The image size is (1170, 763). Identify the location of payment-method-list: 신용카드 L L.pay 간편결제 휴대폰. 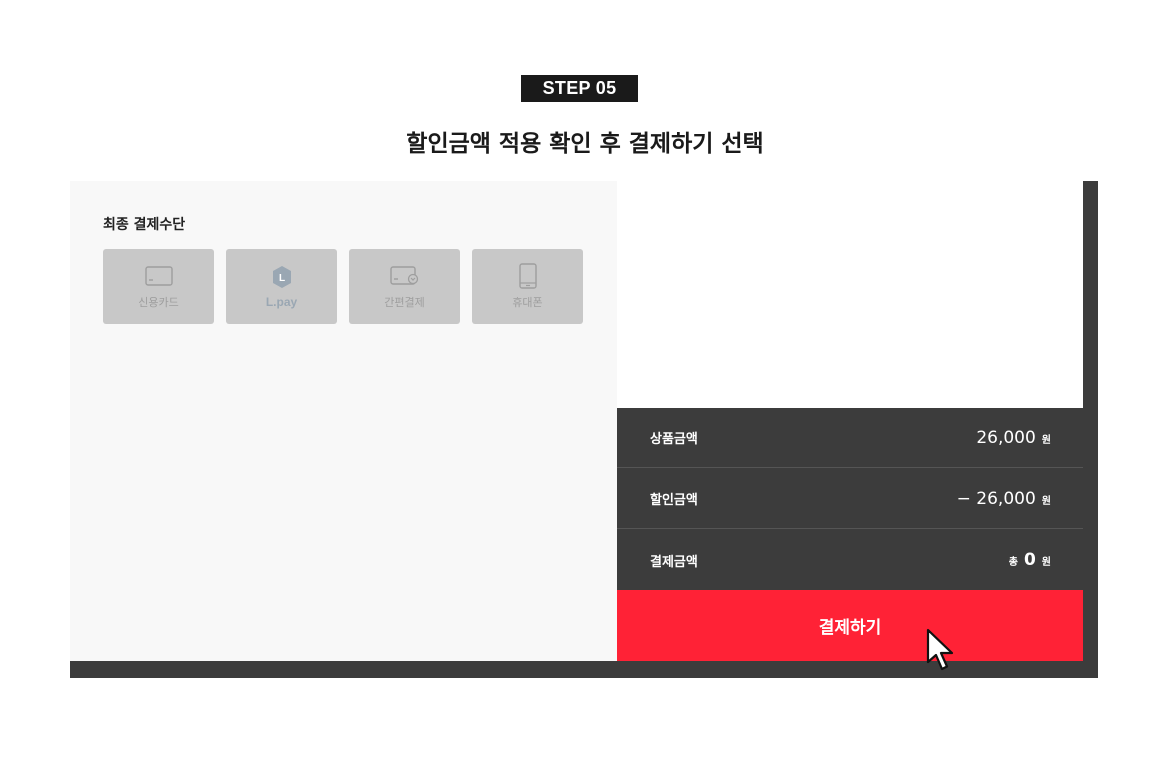
(343, 286).